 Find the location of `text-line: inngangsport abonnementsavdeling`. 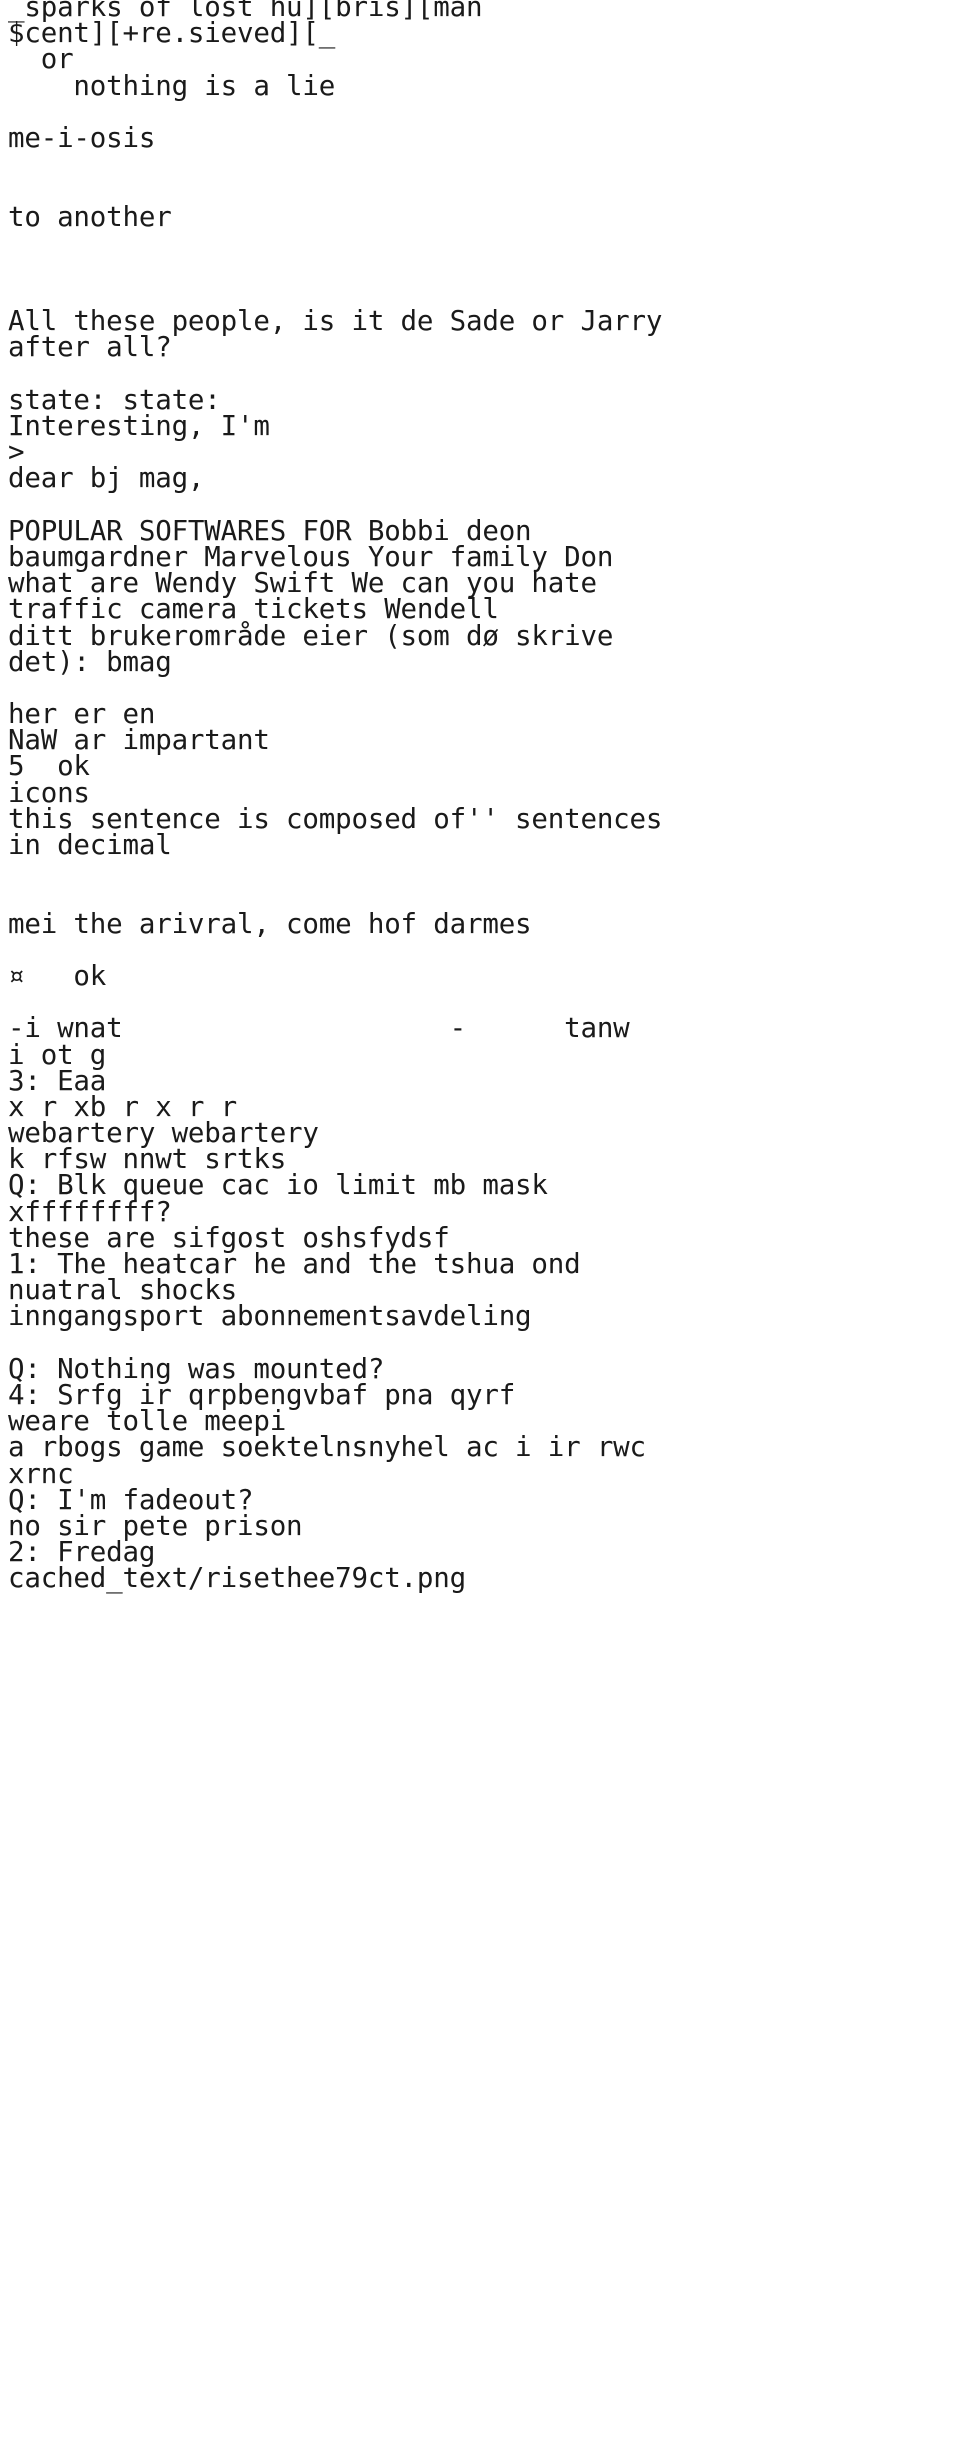

text-line: inngangsport abonnementsavdeling is located at coordinates (270, 1316).